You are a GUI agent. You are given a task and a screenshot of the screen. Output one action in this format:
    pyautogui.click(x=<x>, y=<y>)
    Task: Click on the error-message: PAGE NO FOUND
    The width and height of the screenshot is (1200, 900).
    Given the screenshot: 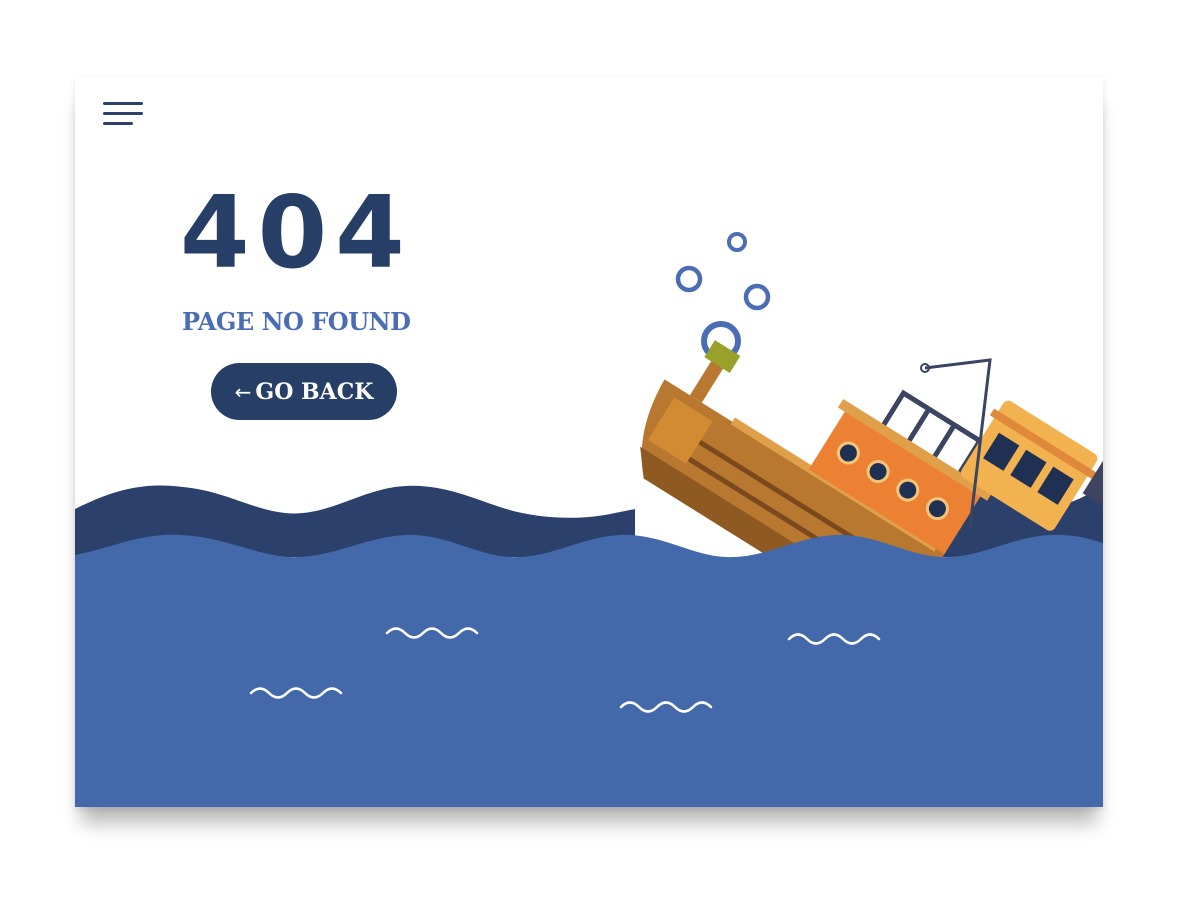 What is the action you would take?
    pyautogui.click(x=296, y=321)
    